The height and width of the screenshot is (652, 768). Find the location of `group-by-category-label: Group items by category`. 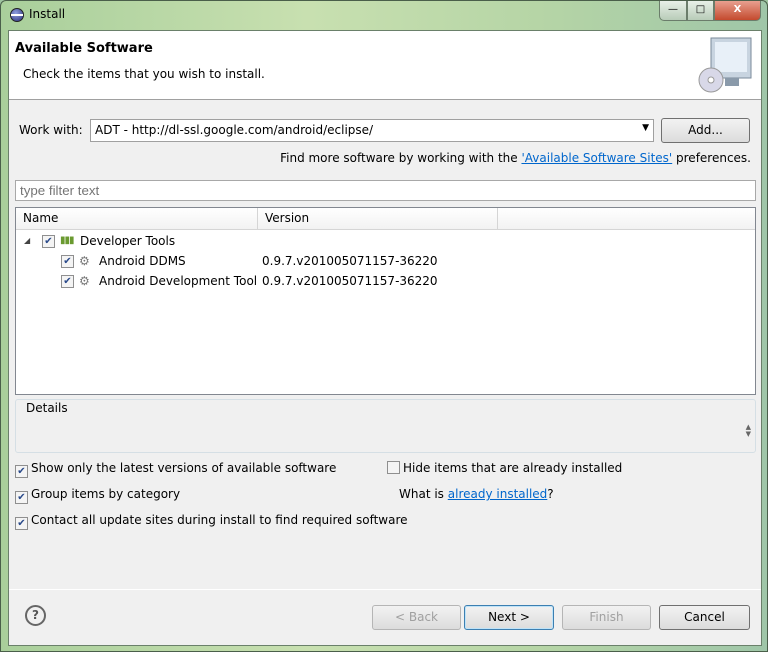

group-by-category-label: Group items by category is located at coordinates (106, 494).